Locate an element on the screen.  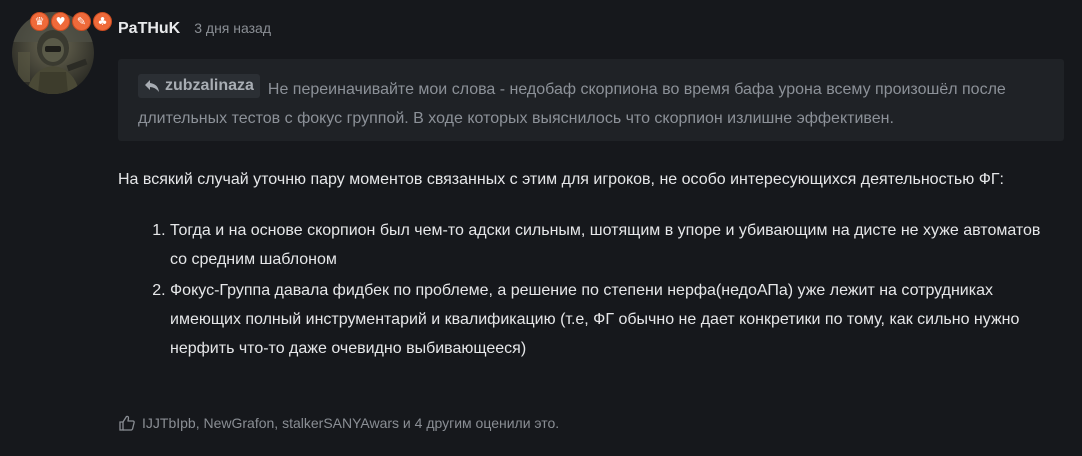
cup-icon: ♥ is located at coordinates (60, 21).